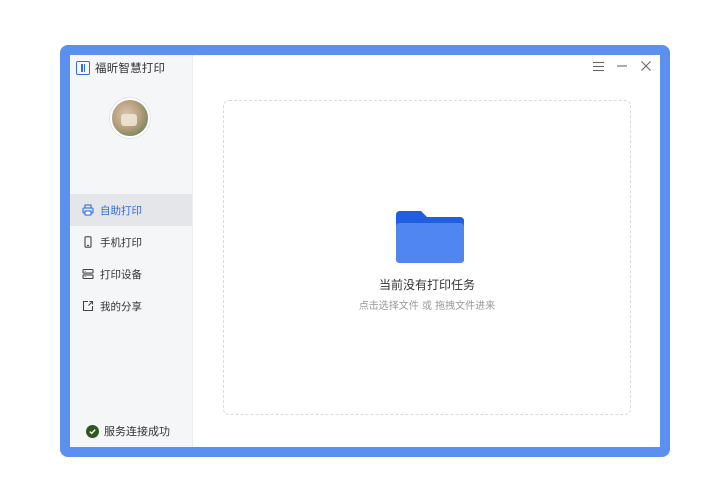 Image resolution: width=720 pixels, height=500 pixels. What do you see at coordinates (598, 66) in the screenshot?
I see `menu-icon` at bounding box center [598, 66].